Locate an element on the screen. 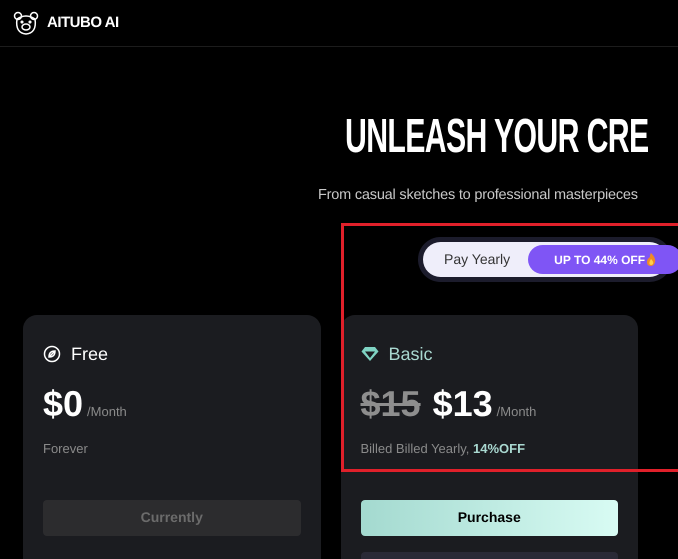  old-price: $15 is located at coordinates (390, 404).